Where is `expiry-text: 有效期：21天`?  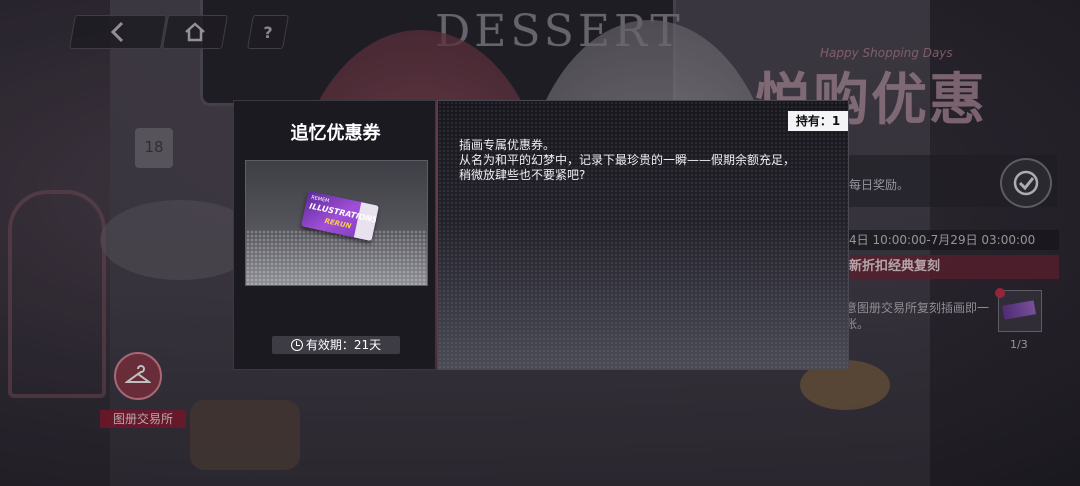
expiry-text: 有效期：21天 is located at coordinates (343, 345).